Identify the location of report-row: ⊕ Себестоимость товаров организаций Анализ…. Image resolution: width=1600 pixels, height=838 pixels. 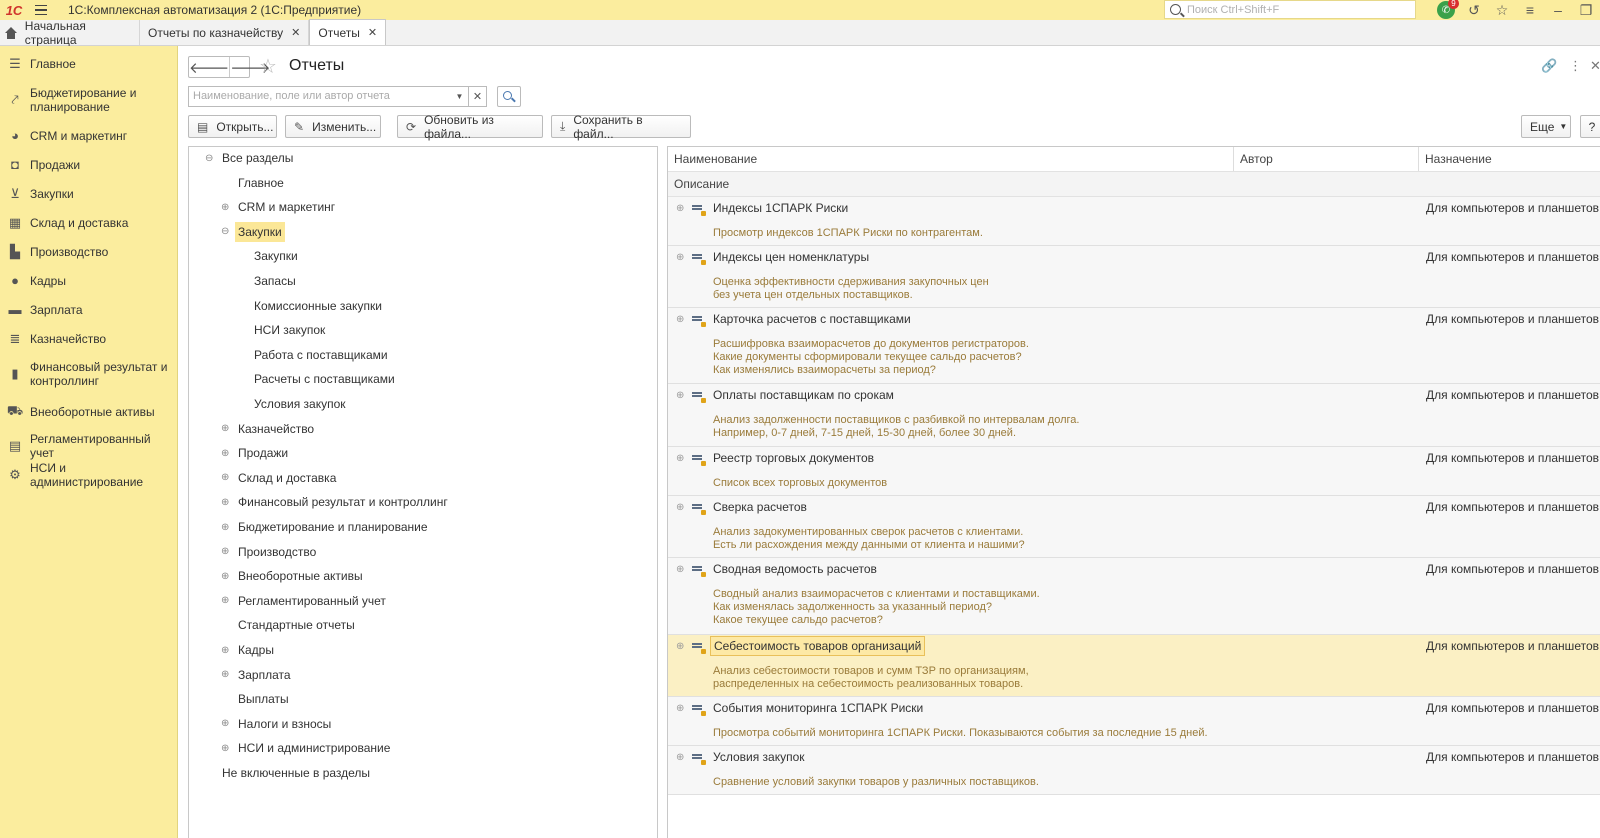
(1134, 666).